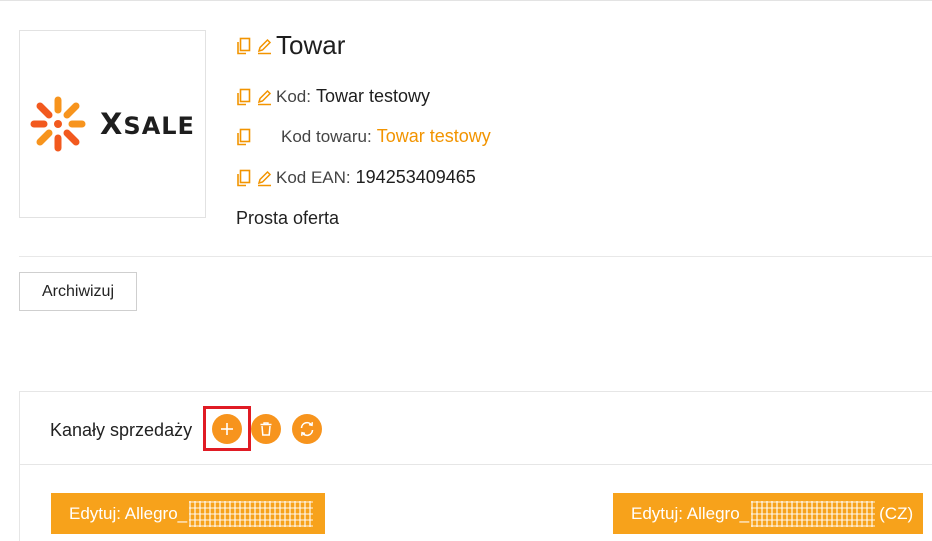  What do you see at coordinates (415, 177) in the screenshot?
I see `ean-value: 194253409465` at bounding box center [415, 177].